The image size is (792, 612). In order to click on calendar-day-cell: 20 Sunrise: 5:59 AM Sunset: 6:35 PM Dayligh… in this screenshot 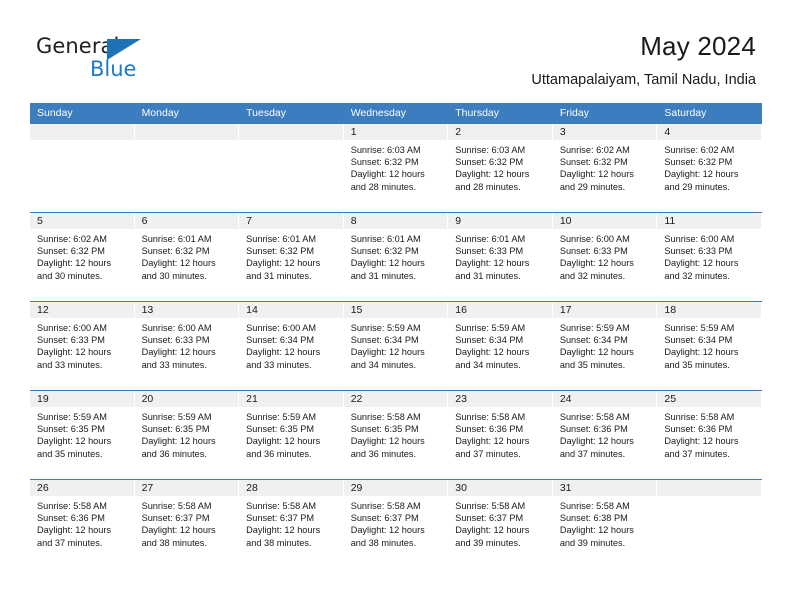, I will do `click(187, 435)`.